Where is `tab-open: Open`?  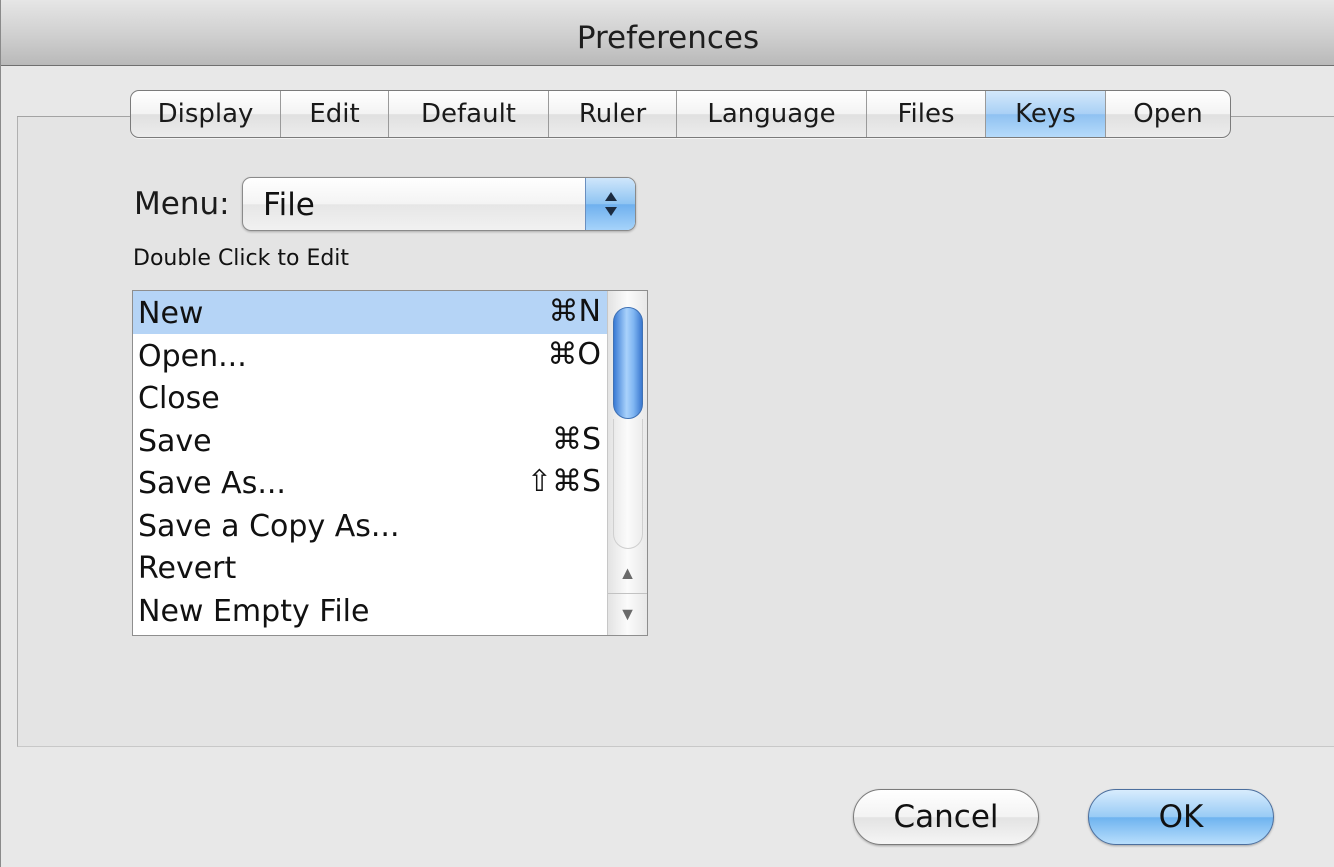 tab-open: Open is located at coordinates (1168, 114).